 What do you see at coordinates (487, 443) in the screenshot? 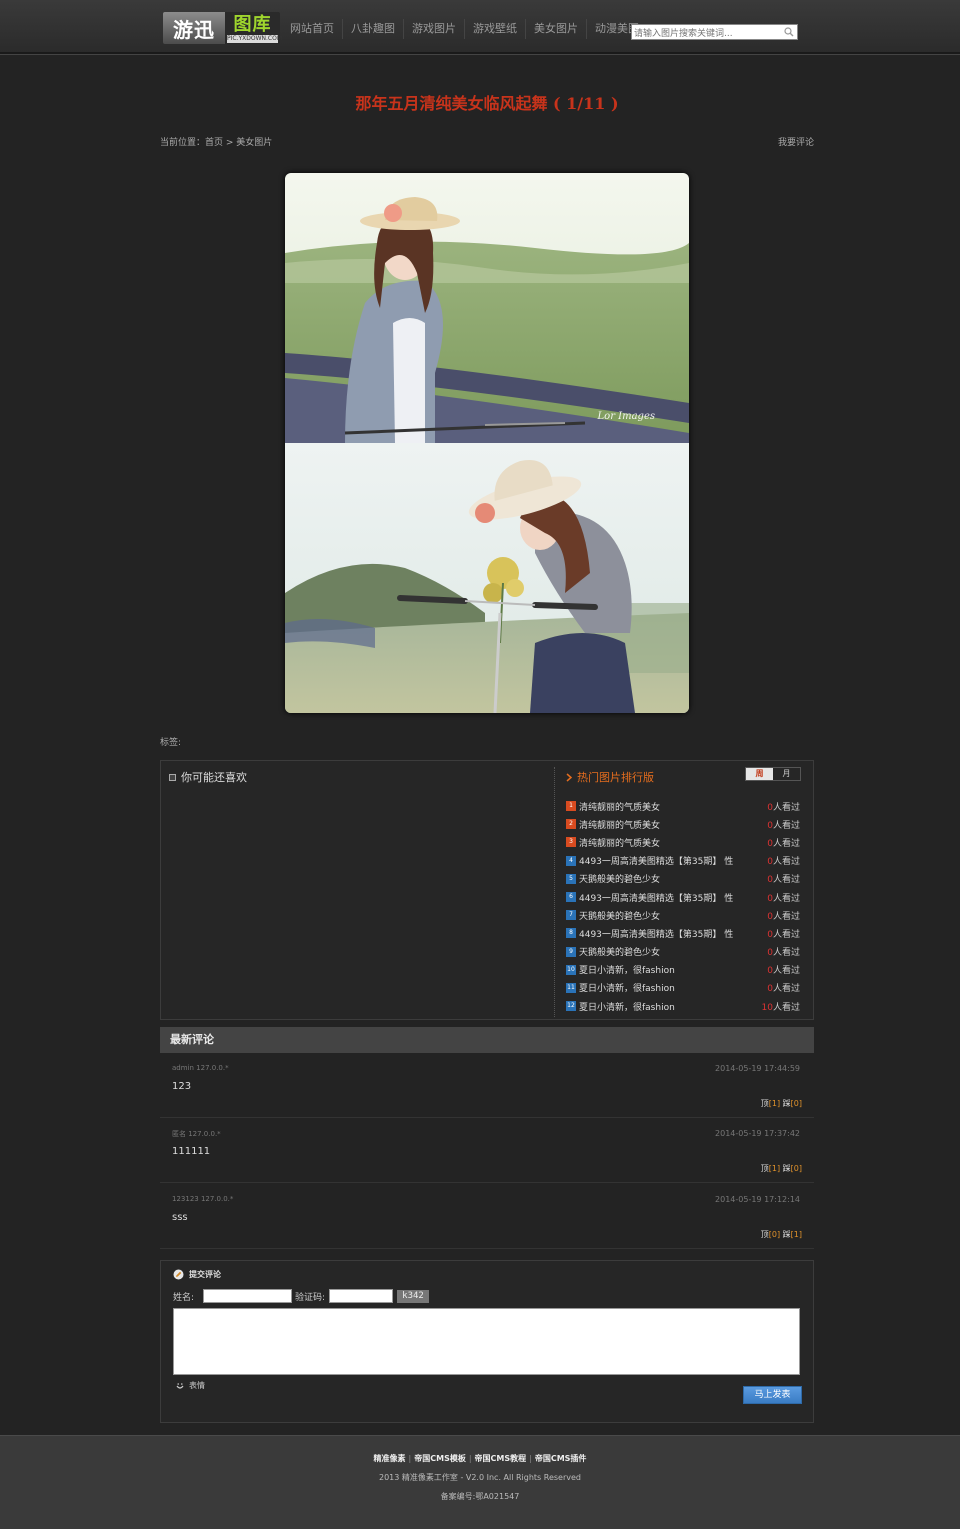
I see `main-photo: Lor Images` at bounding box center [487, 443].